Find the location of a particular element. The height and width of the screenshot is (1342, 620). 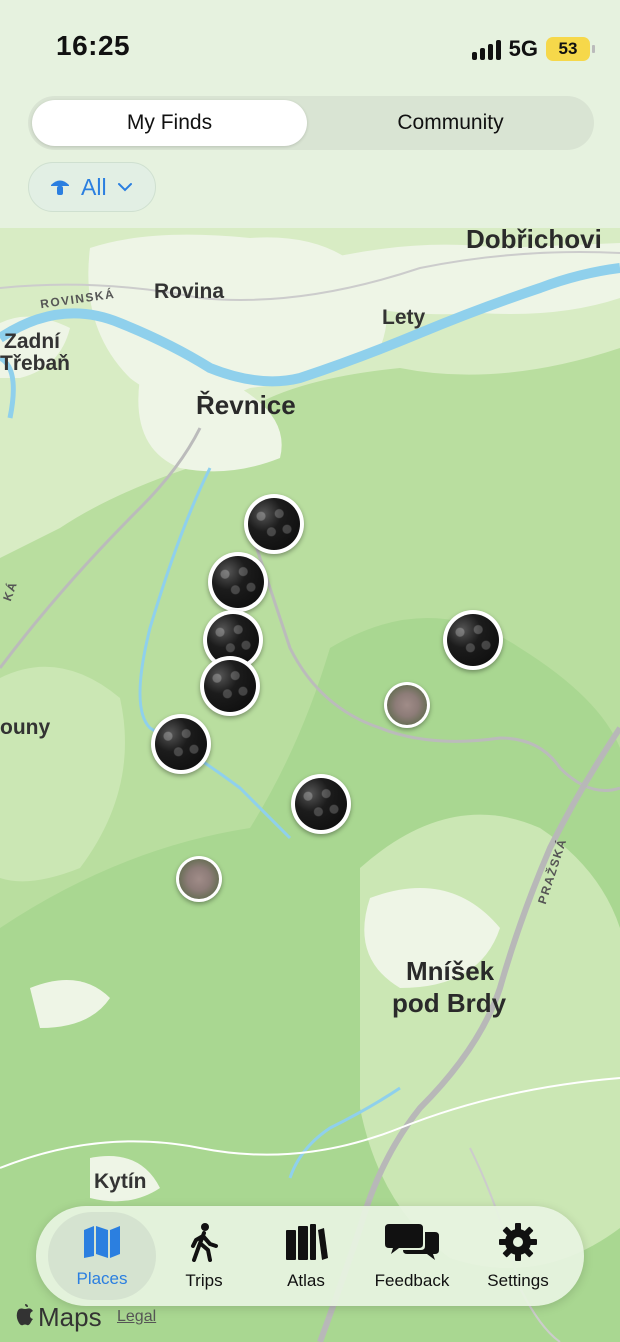

legal-link: Legal is located at coordinates (136, 1317).